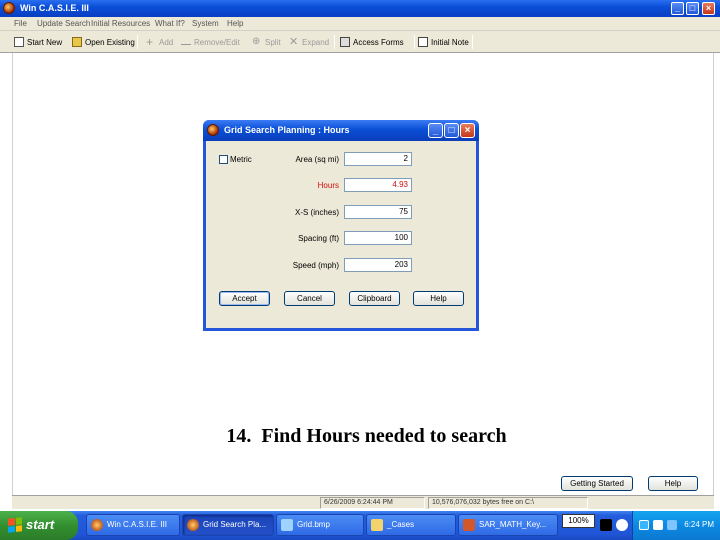 The image size is (720, 540). Describe the element at coordinates (345, 42) in the screenshot. I see `forms-icon` at that location.